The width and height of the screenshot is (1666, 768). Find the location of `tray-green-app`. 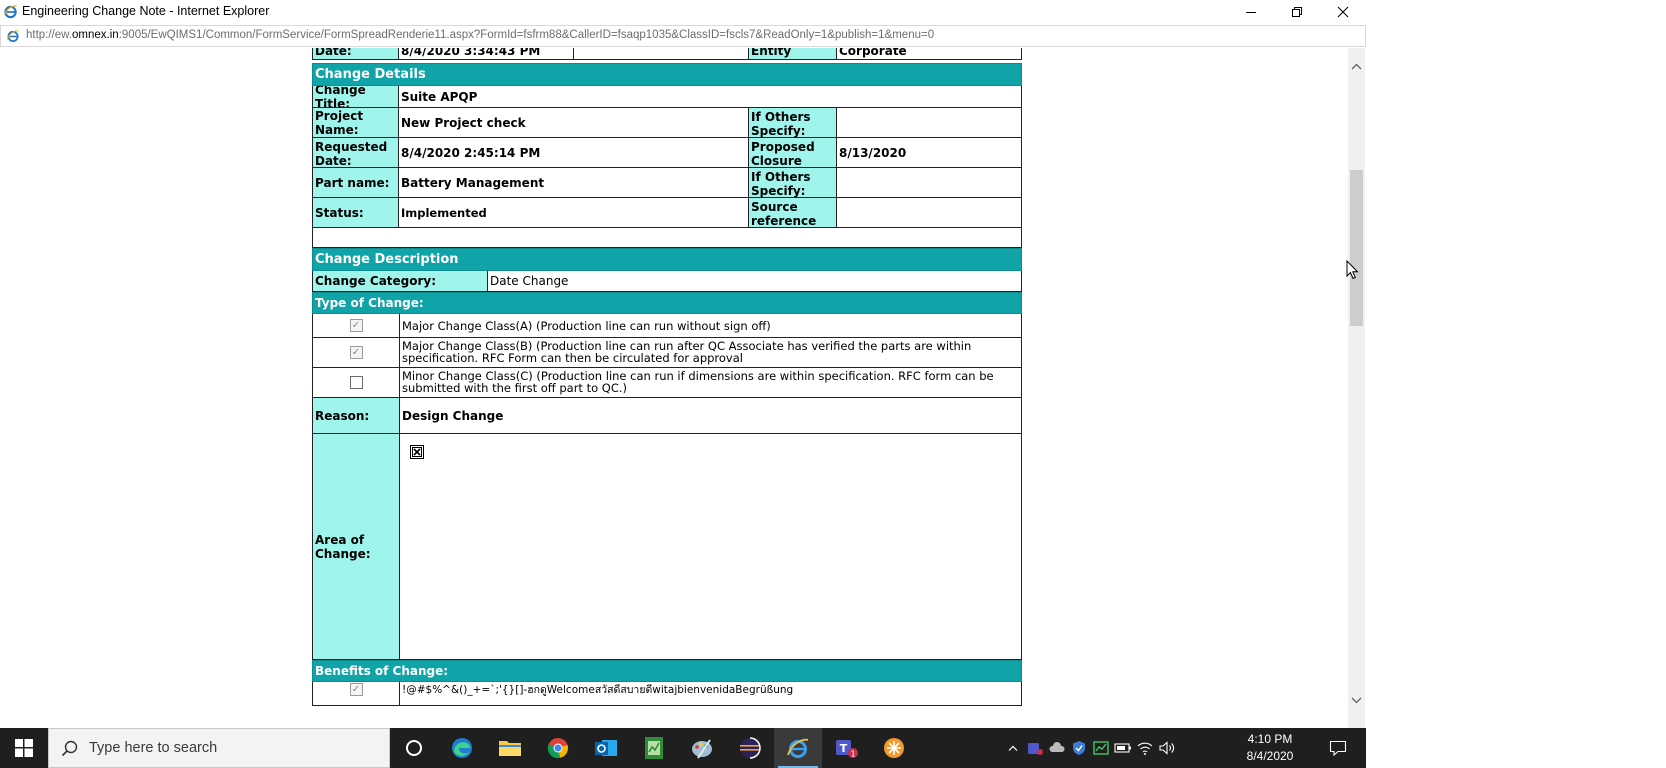

tray-green-app is located at coordinates (1101, 748).